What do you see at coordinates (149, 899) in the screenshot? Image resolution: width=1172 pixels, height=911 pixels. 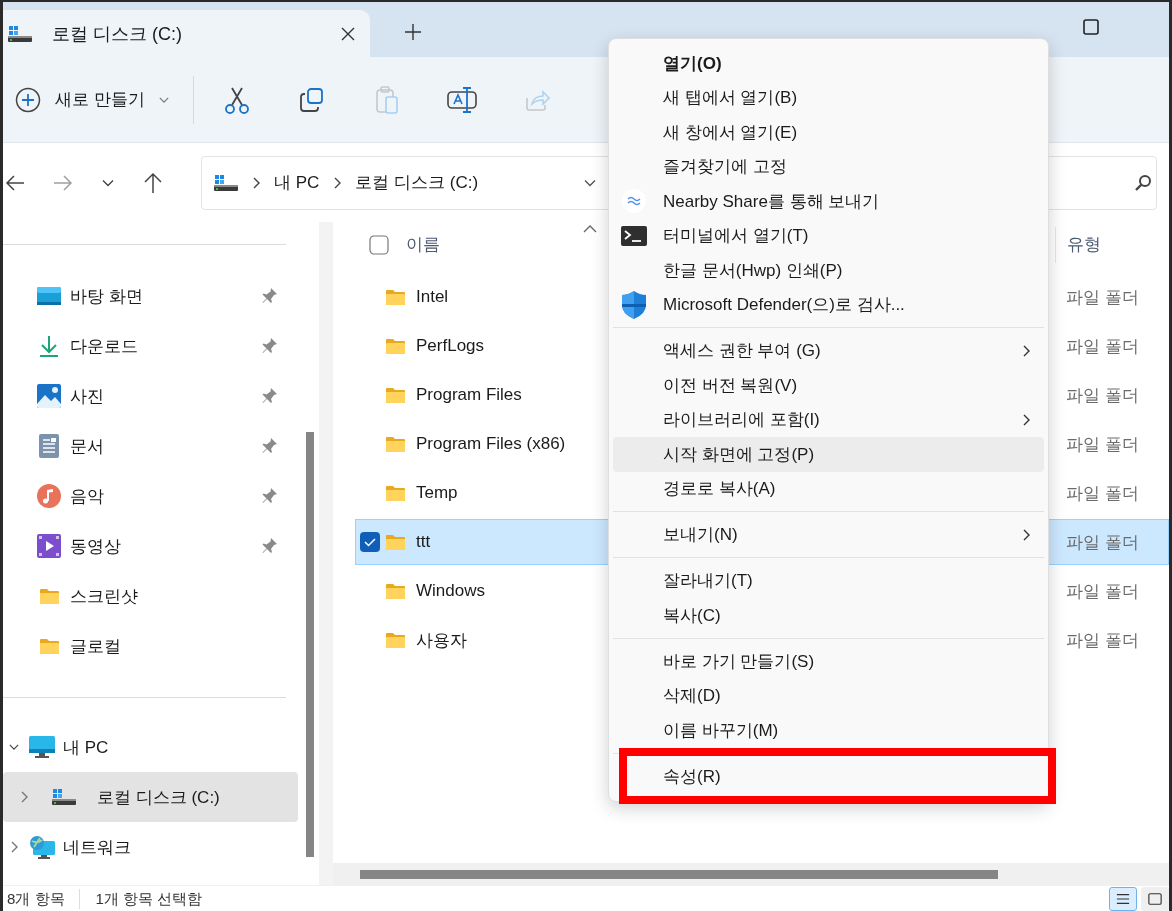 I see `selection-count: 1개 항목 선택함` at bounding box center [149, 899].